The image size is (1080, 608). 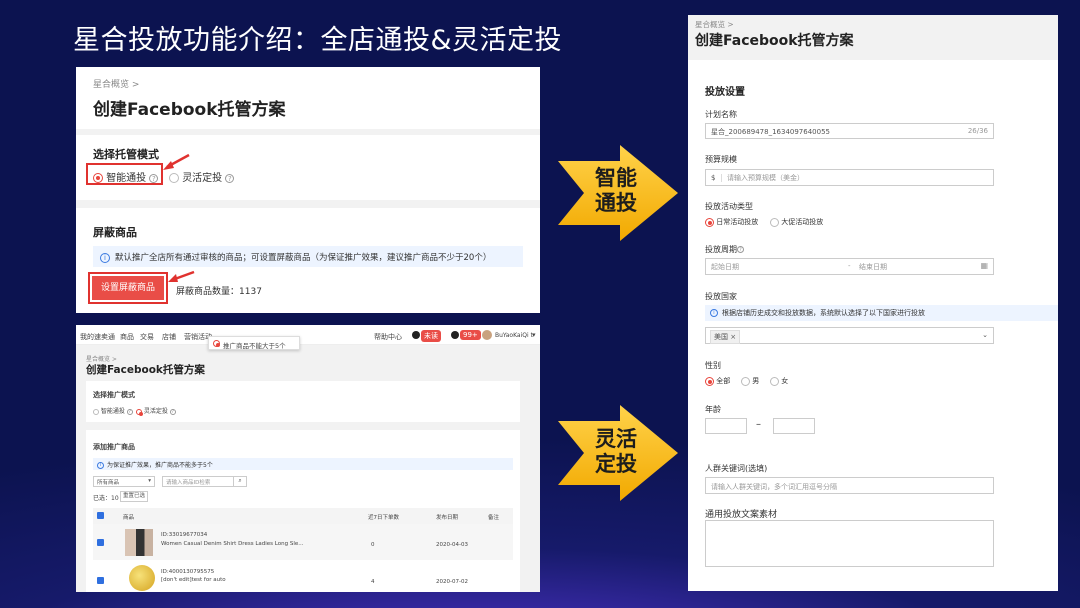 I want to click on category-select: 所有商品 ▾, so click(x=124, y=481).